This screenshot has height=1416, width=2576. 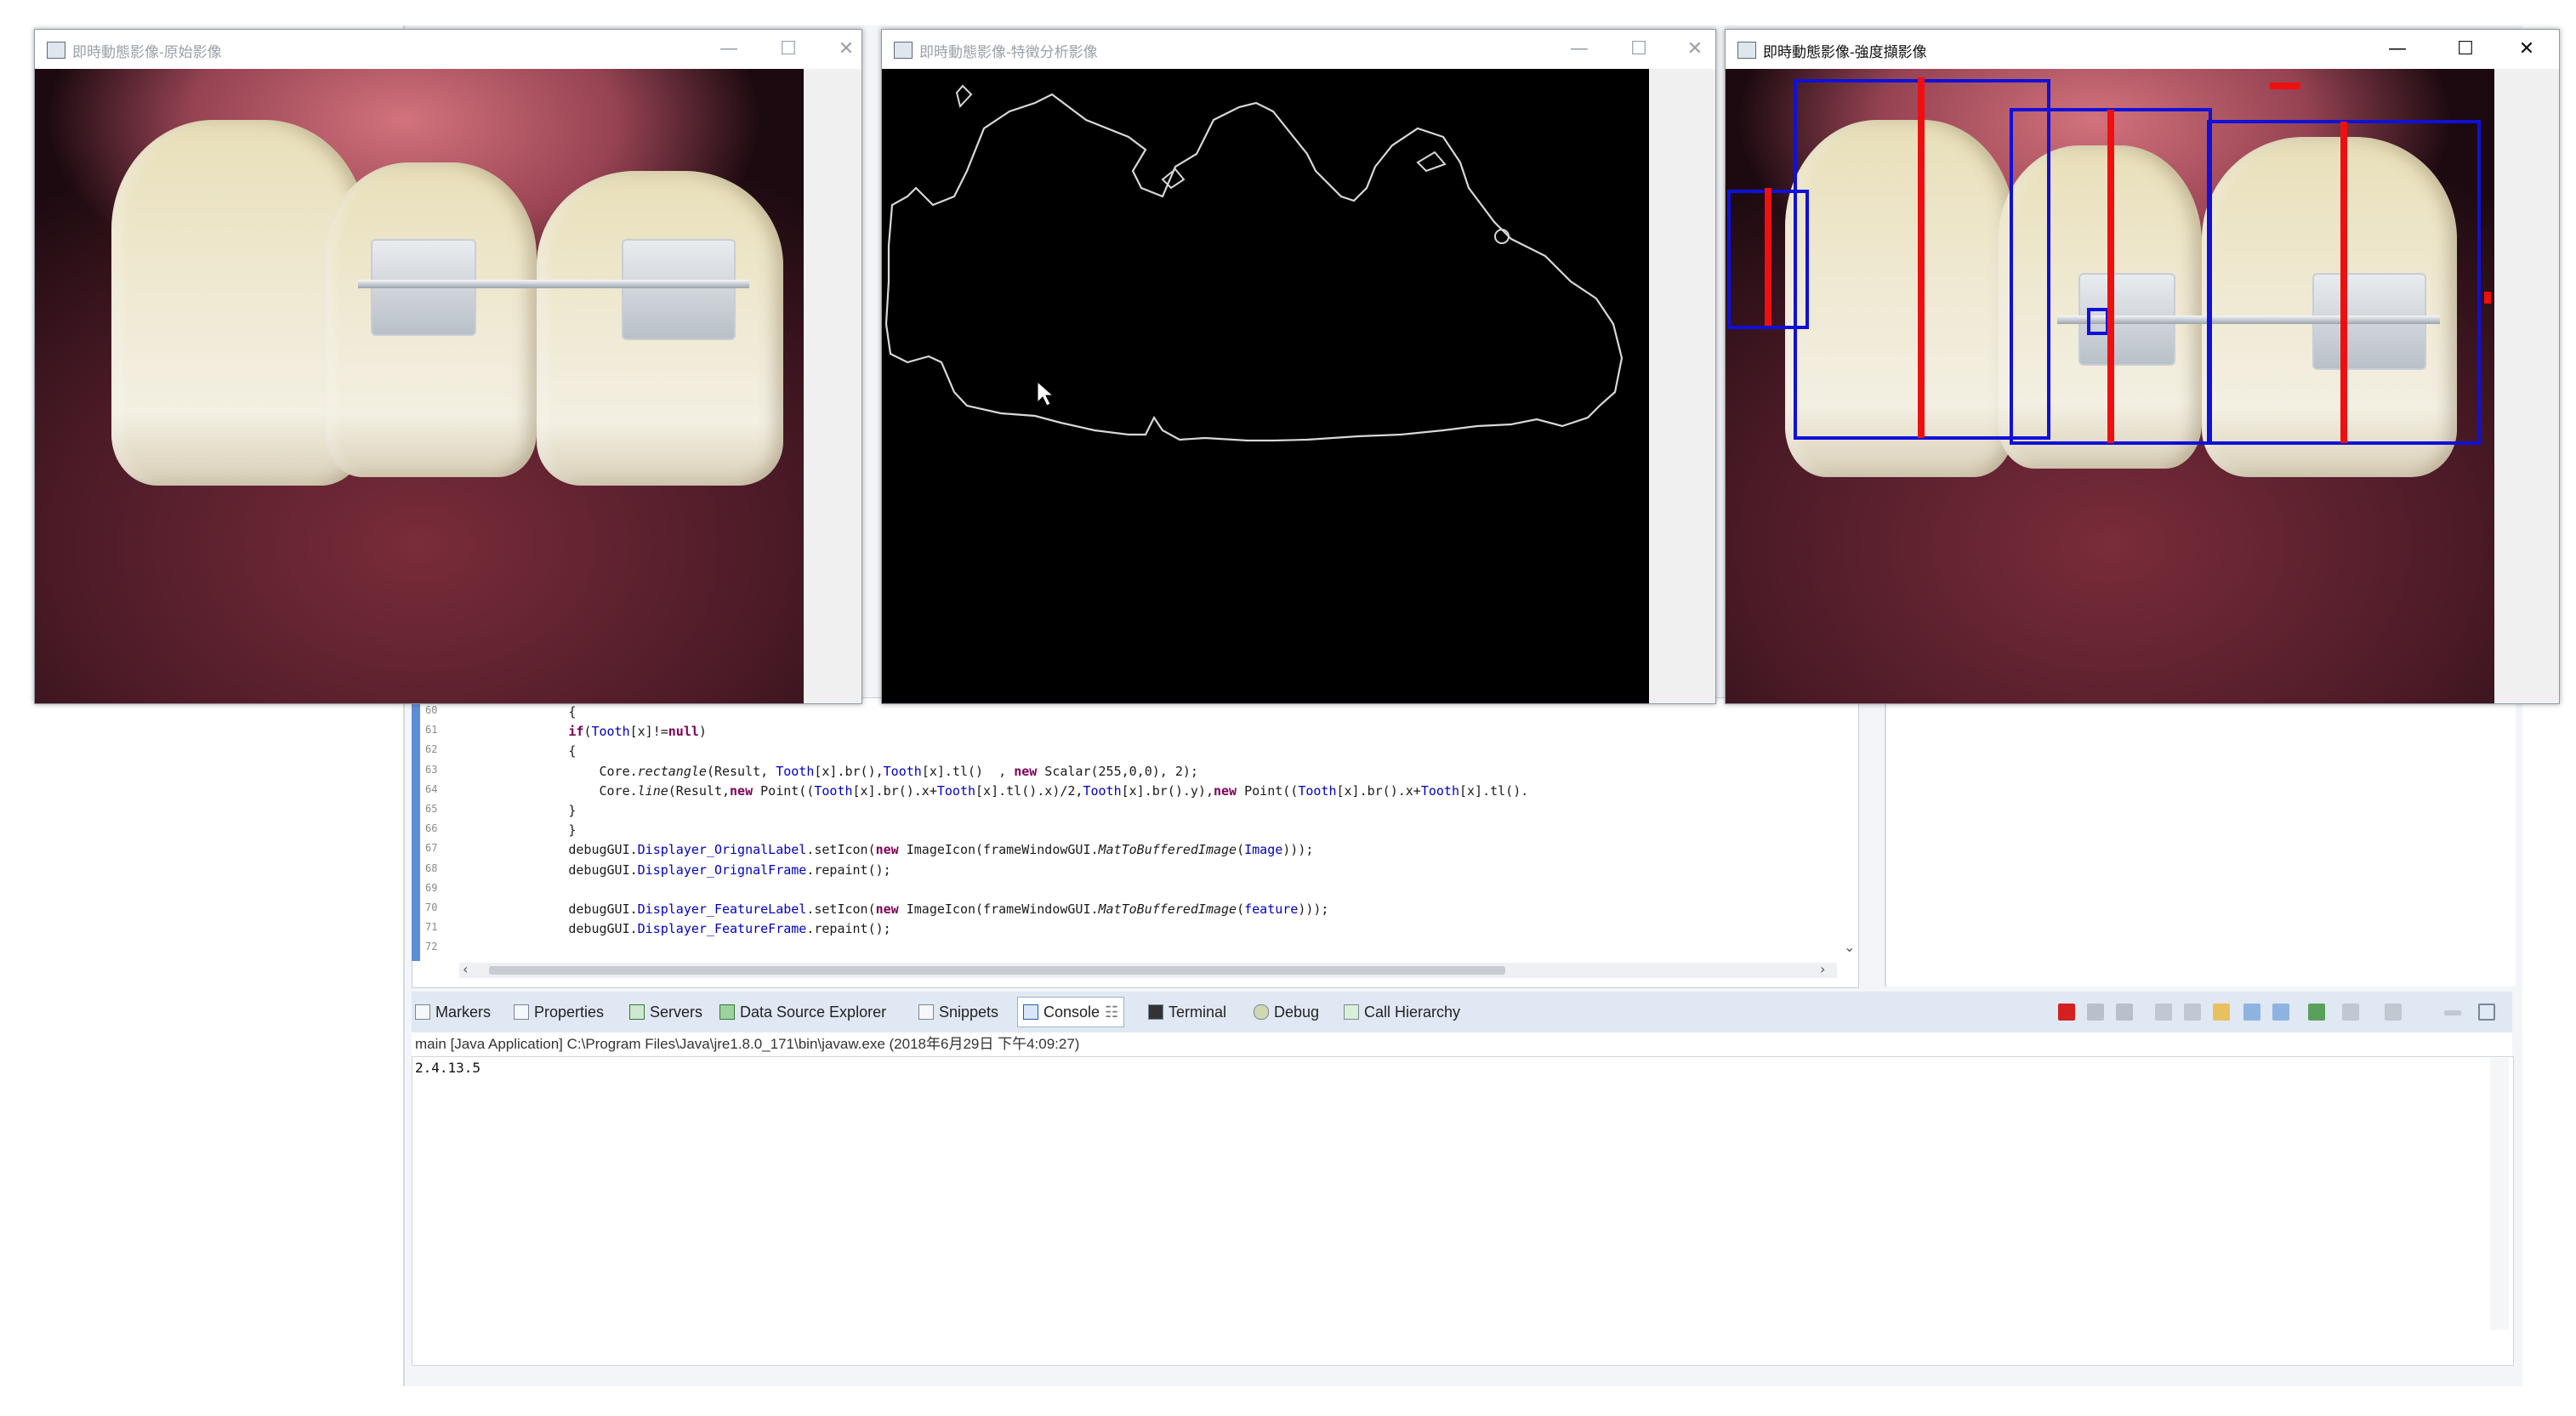 I want to click on code-token: ), so click(x=702, y=732).